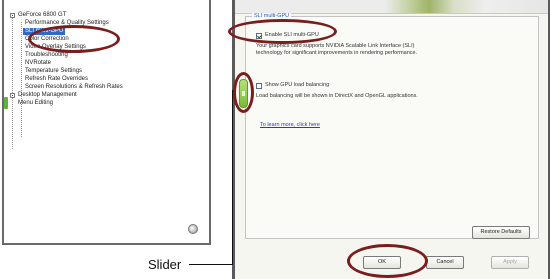  I want to click on tree-item-refresh-overrides: Refresh Rate Overrides, so click(56, 79).